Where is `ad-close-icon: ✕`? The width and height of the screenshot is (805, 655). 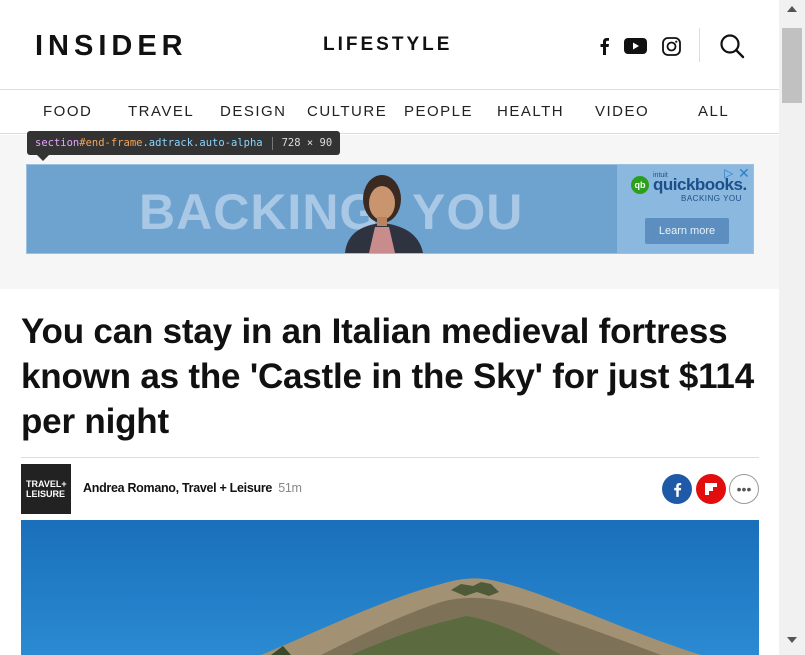
ad-close-icon: ✕ is located at coordinates (744, 173).